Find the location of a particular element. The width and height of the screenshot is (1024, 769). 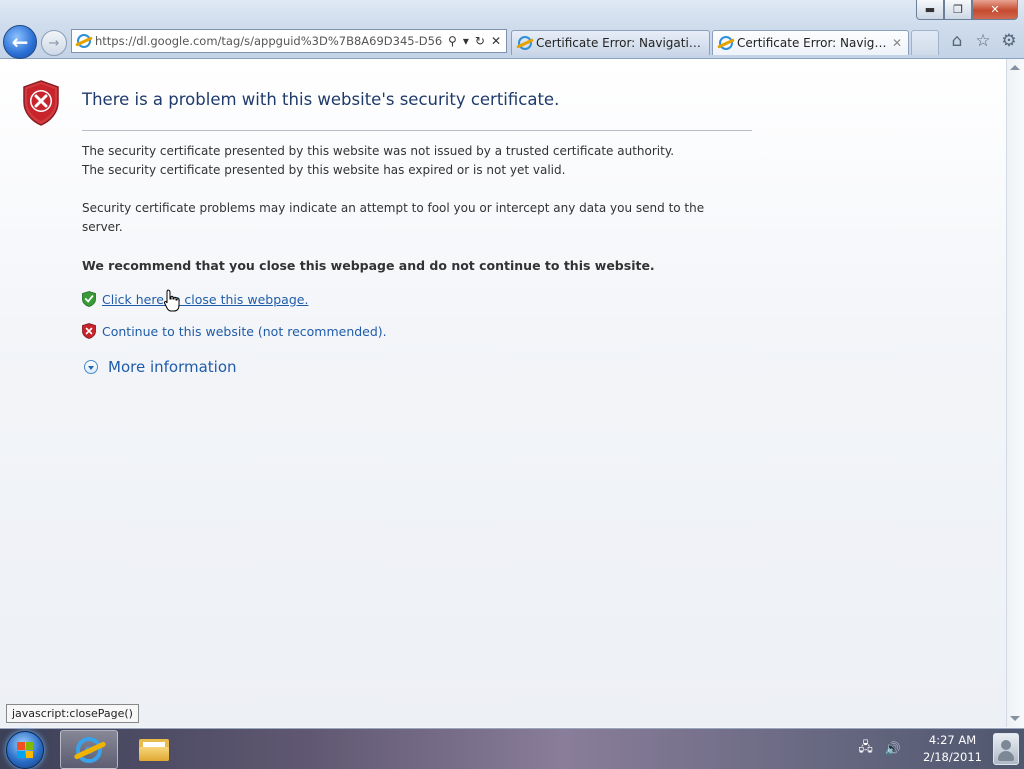

dropdown-icon: ▾ is located at coordinates (466, 41).